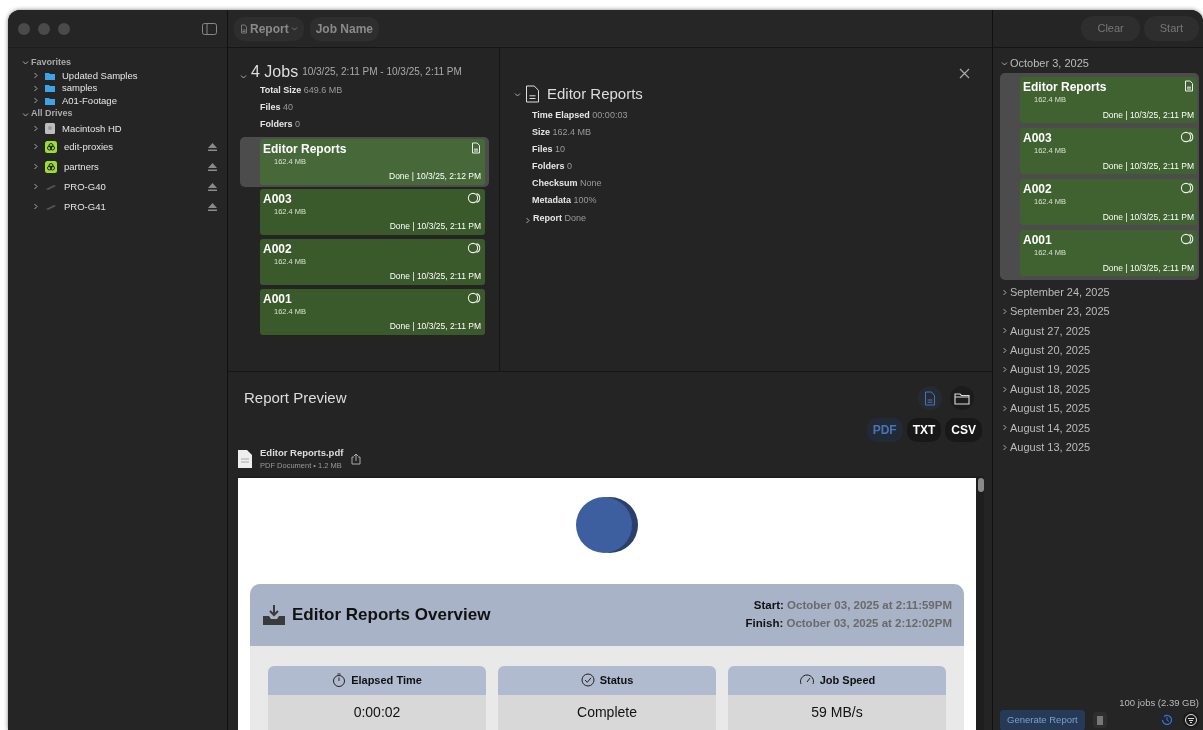  Describe the element at coordinates (209, 28) in the screenshot. I see `sidebar-toggle-icon` at that location.